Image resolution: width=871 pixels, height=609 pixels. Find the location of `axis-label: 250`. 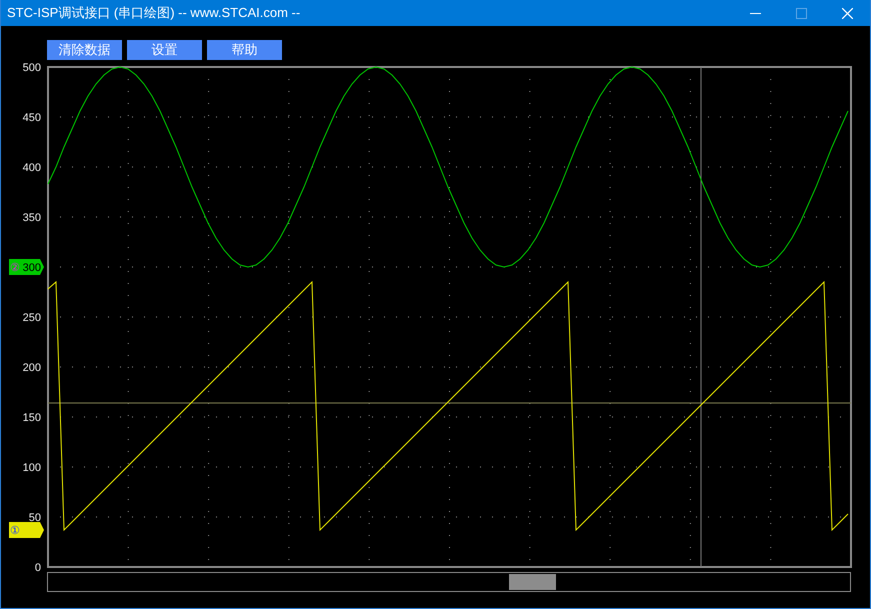

axis-label: 250 is located at coordinates (31, 318).